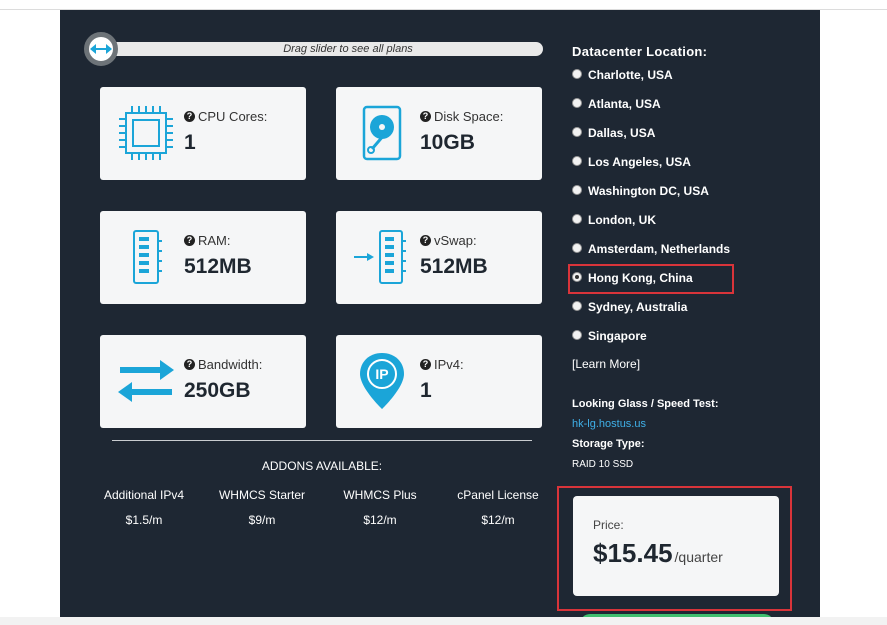 The width and height of the screenshot is (887, 625). I want to click on datacenter-option: London, UK, so click(692, 227).